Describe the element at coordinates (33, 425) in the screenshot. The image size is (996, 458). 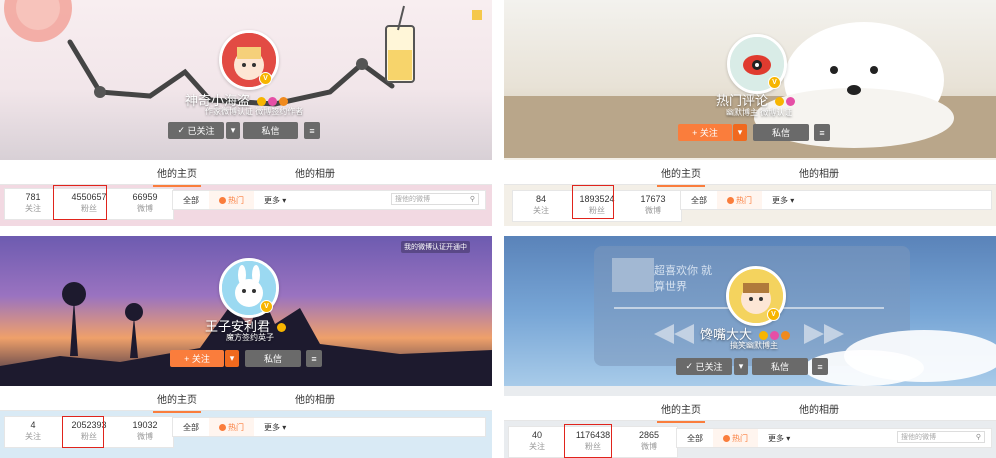
I see `following-count: 4` at that location.